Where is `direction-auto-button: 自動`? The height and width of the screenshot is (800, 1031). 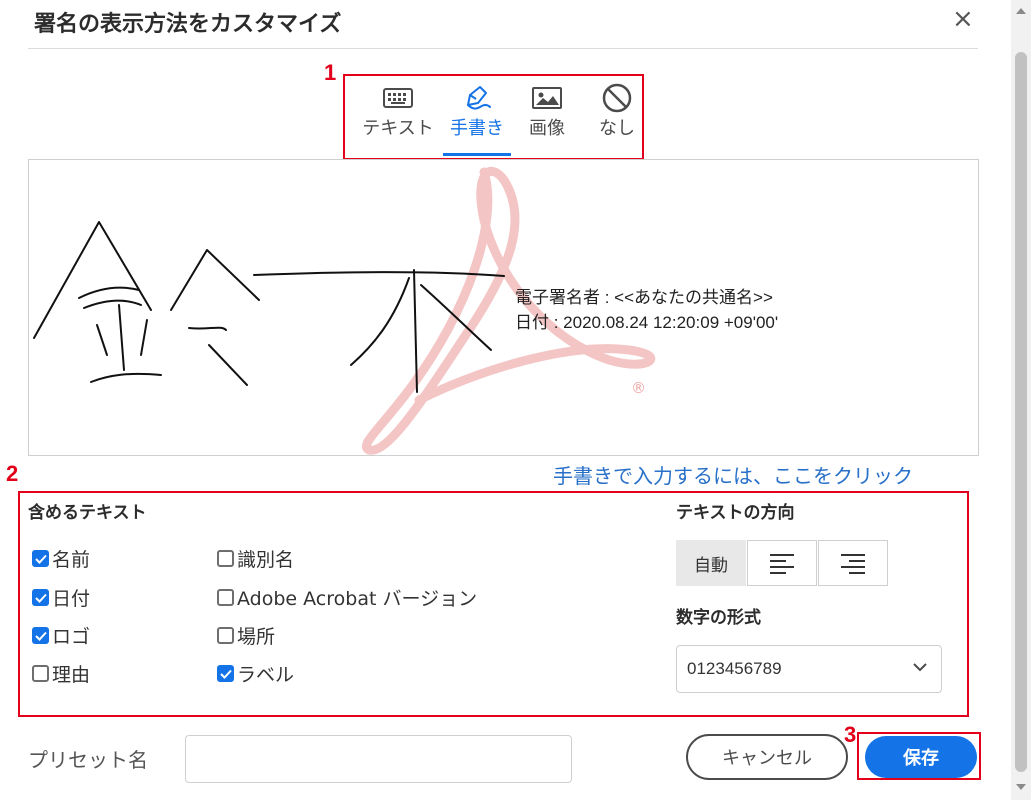
direction-auto-button: 自動 is located at coordinates (711, 563).